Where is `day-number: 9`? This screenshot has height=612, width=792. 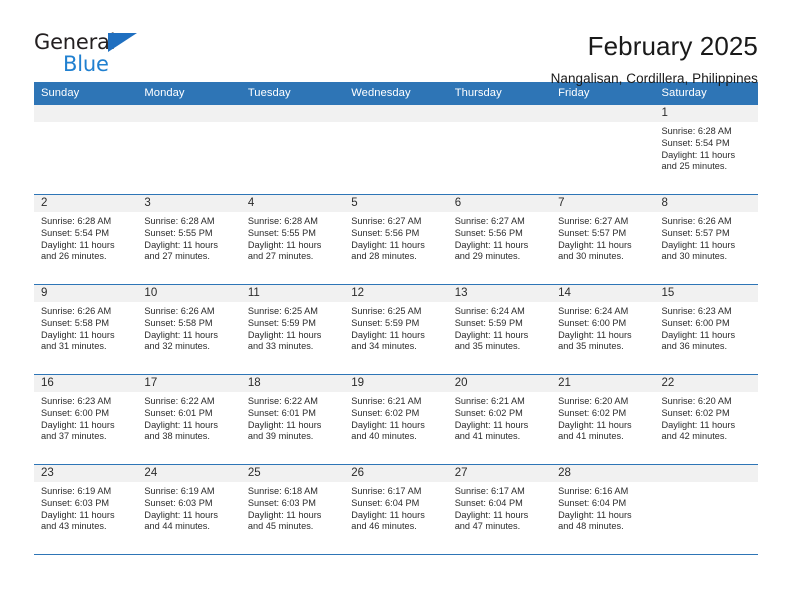
day-number: 9 is located at coordinates (44, 293).